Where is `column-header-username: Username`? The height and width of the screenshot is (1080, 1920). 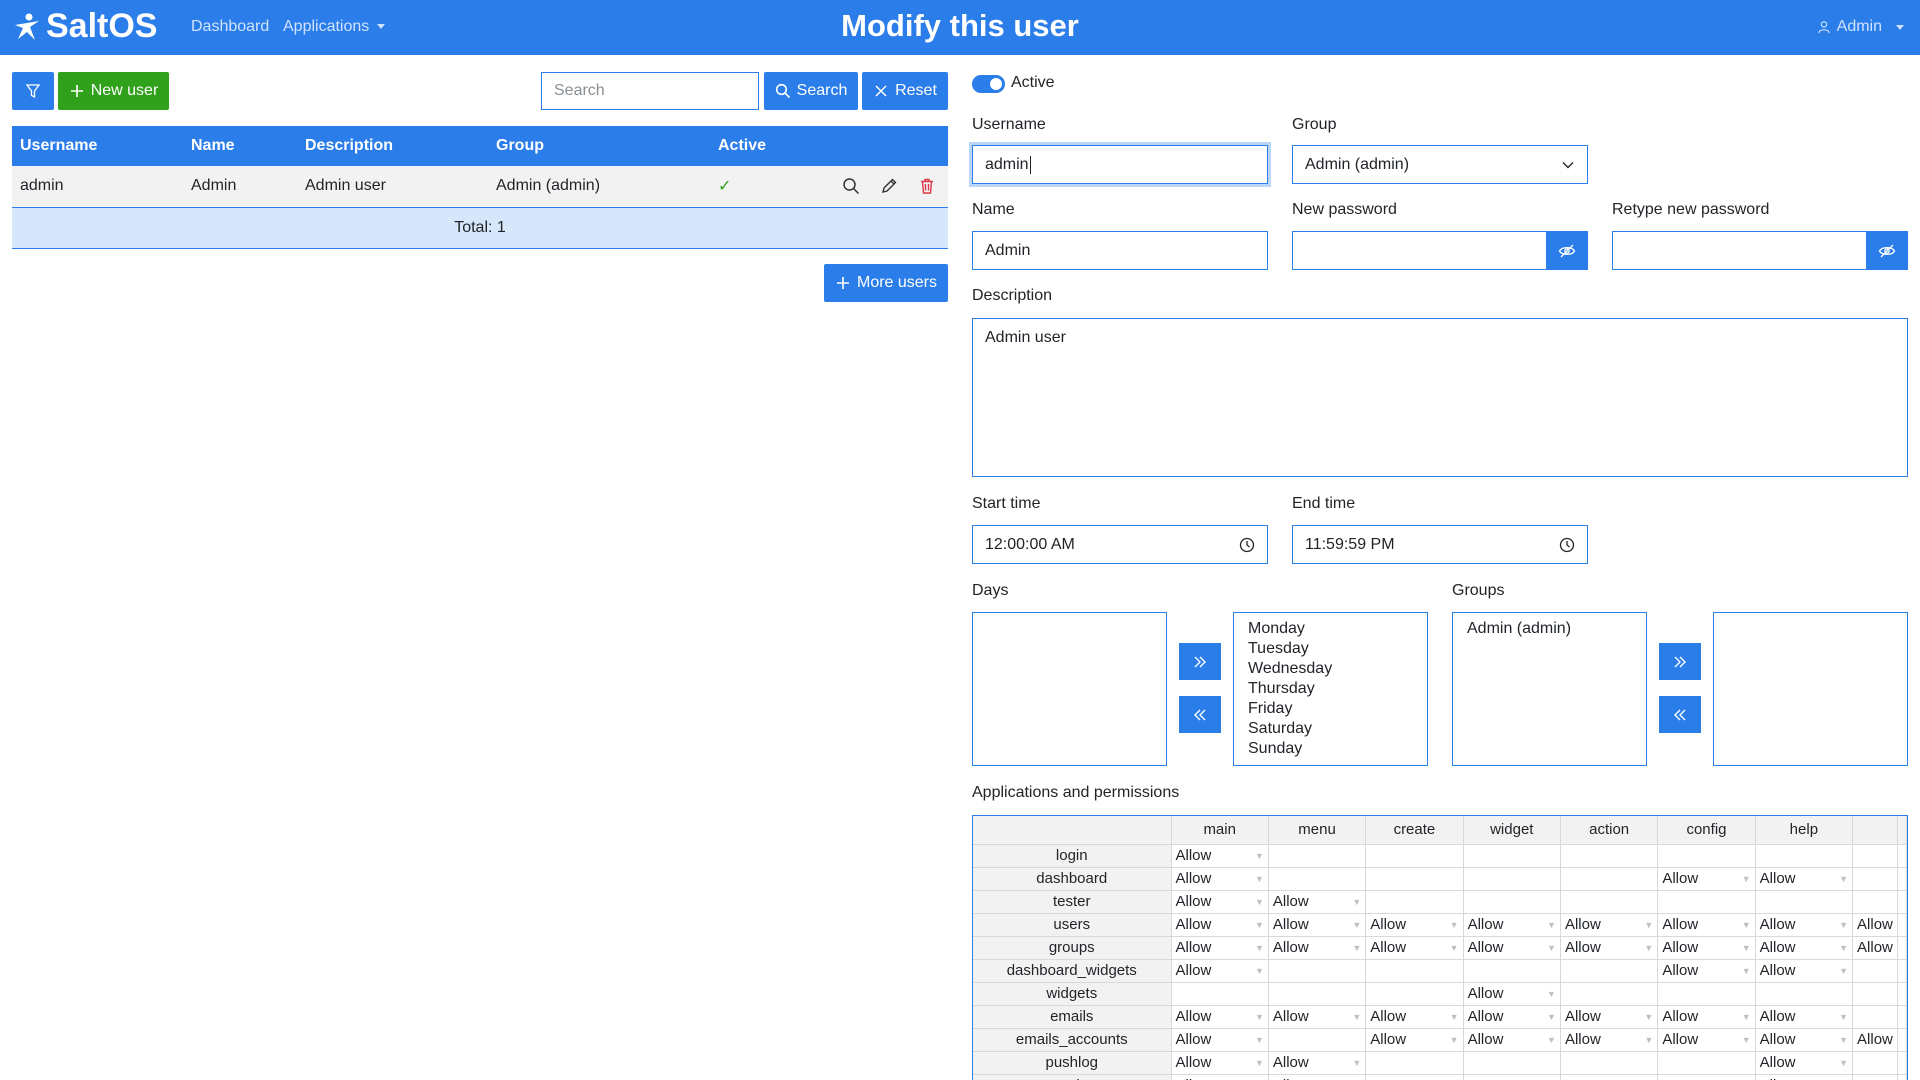
column-header-username: Username is located at coordinates (97, 146).